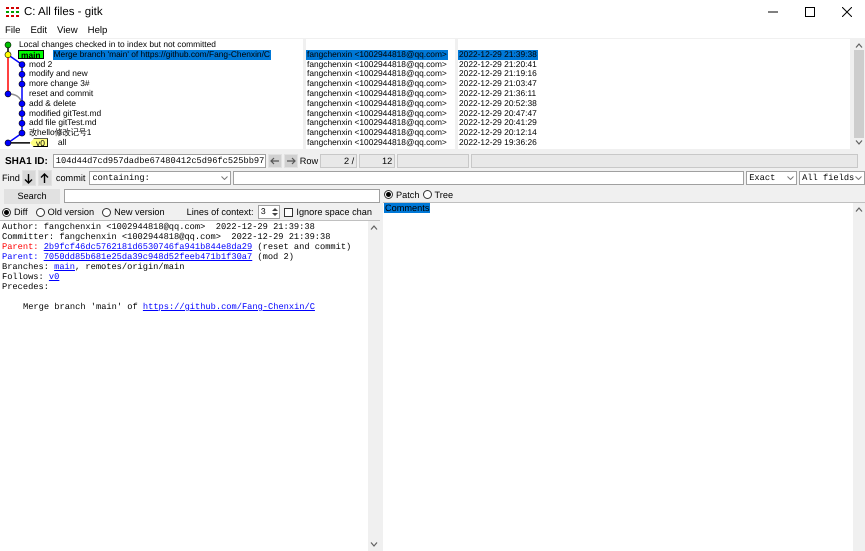 This screenshot has width=865, height=551. Describe the element at coordinates (269, 212) in the screenshot. I see `context-spinbox: 3` at that location.